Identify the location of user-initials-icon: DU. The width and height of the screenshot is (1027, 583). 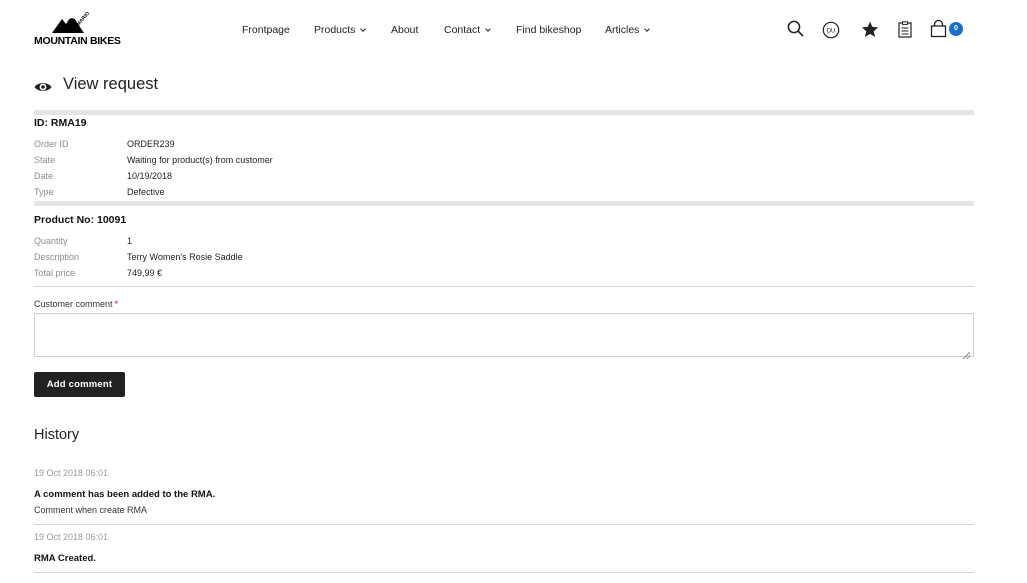
(831, 32).